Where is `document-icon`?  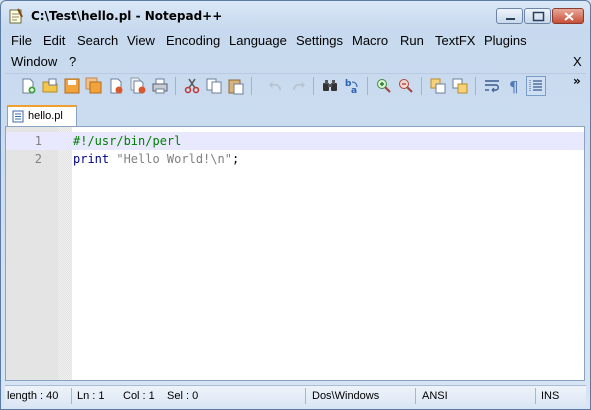 document-icon is located at coordinates (18, 116).